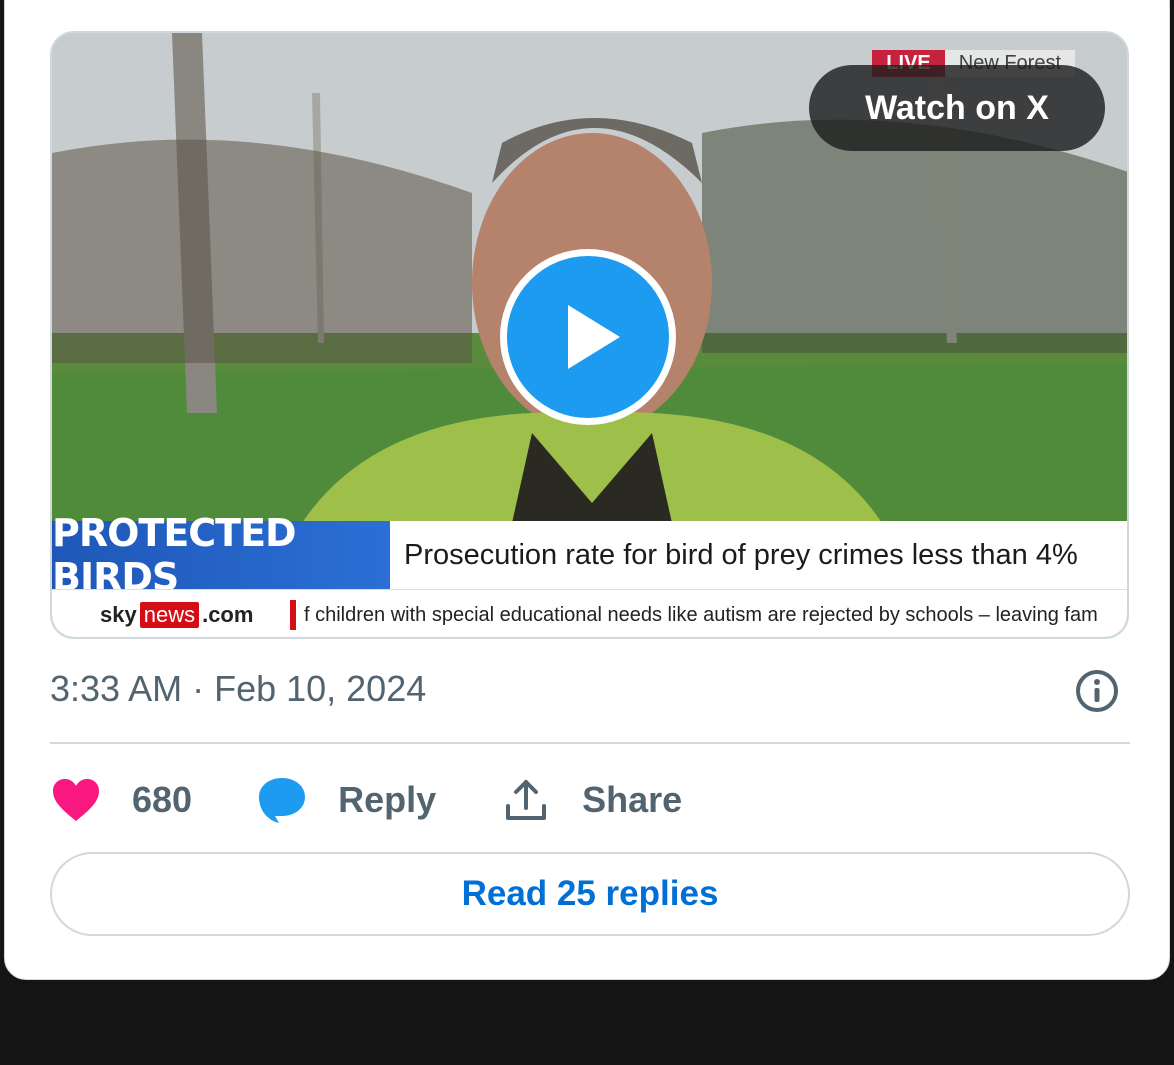  What do you see at coordinates (121, 800) in the screenshot?
I see `like-button: 680` at bounding box center [121, 800].